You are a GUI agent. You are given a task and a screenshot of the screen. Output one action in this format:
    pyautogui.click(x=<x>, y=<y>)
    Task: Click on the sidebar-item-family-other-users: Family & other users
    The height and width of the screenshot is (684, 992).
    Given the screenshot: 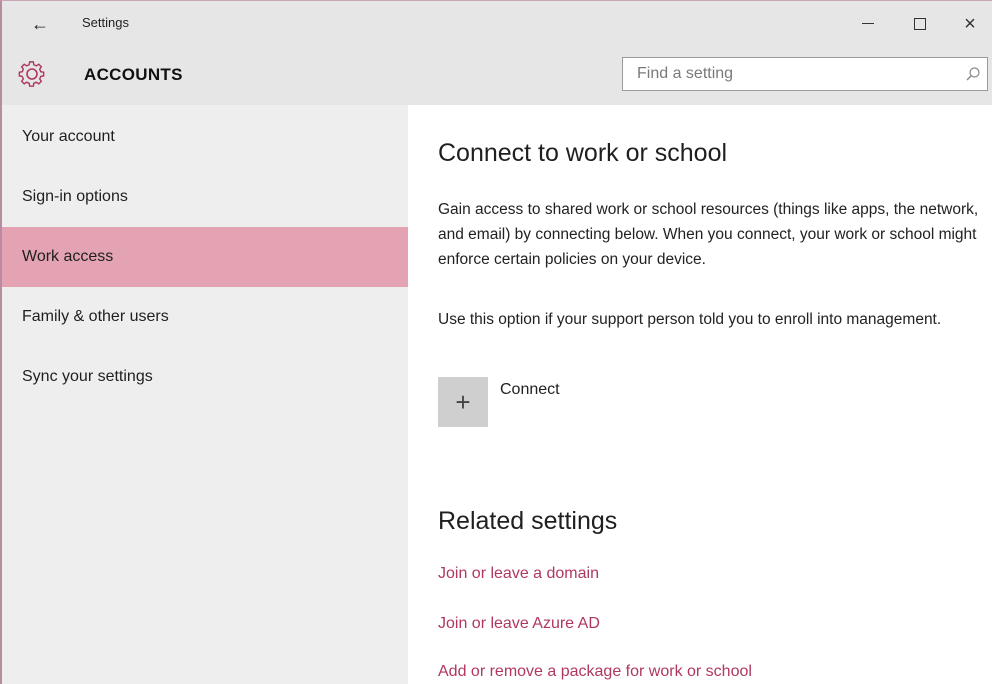 What is the action you would take?
    pyautogui.click(x=205, y=317)
    